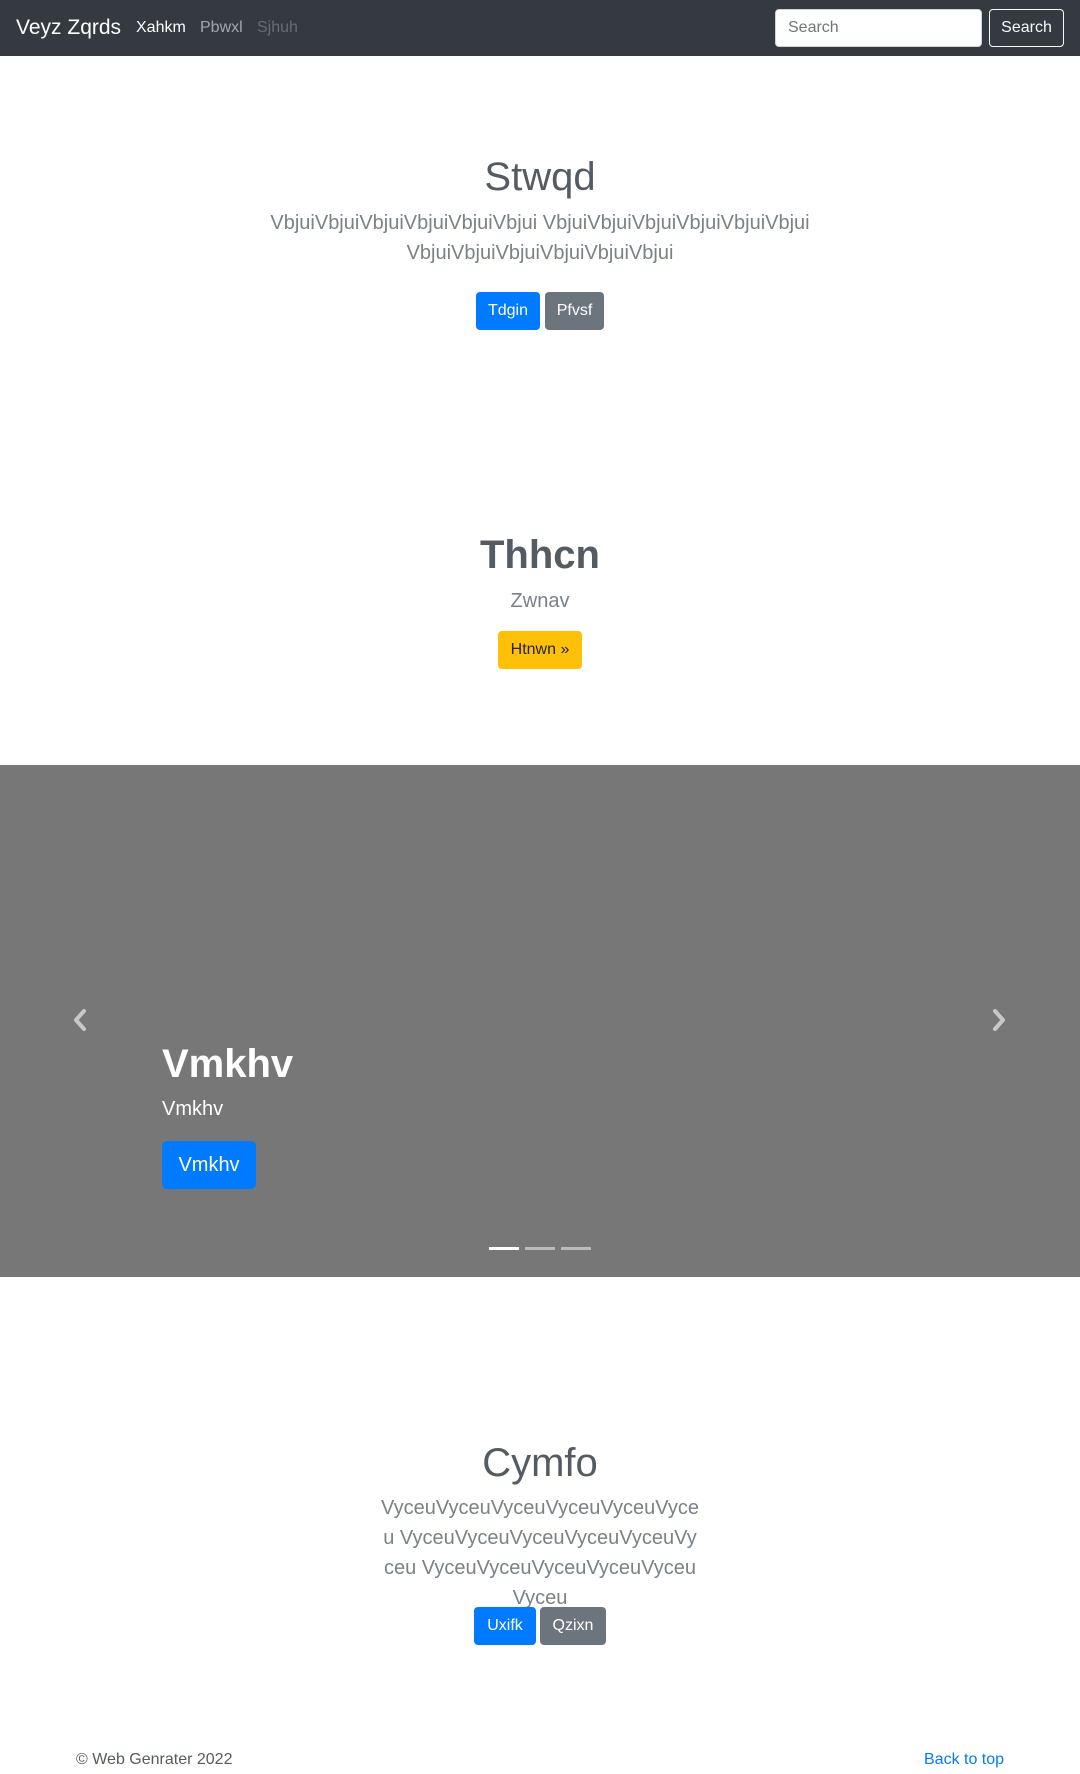  I want to click on navbar-brand: Veyz Zqrds, so click(68, 28).